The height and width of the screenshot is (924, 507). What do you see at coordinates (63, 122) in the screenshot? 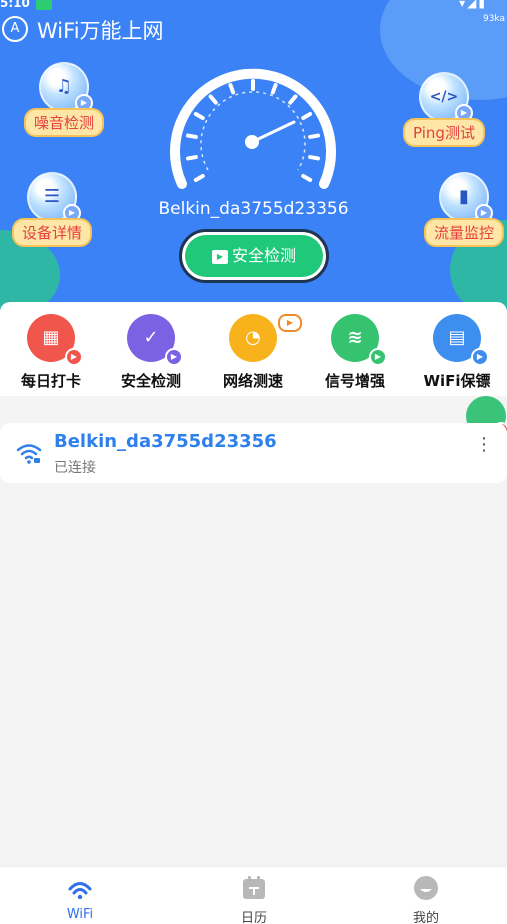
I see `noise-test-label: 噪音检测` at bounding box center [63, 122].